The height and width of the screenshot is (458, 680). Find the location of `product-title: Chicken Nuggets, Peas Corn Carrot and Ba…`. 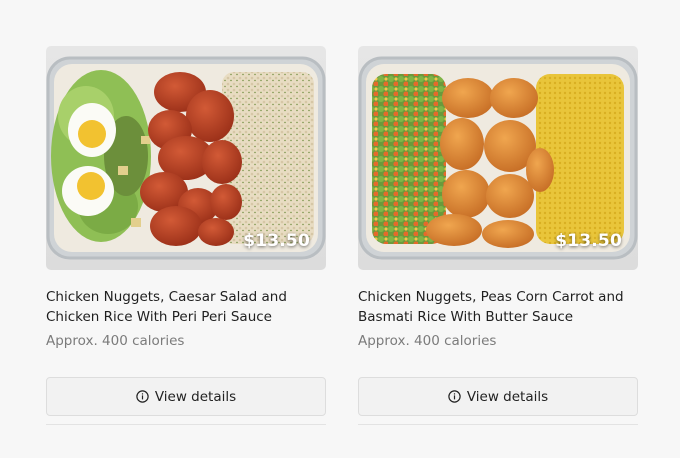

product-title: Chicken Nuggets, Peas Corn Carrot and Ba… is located at coordinates (498, 307).